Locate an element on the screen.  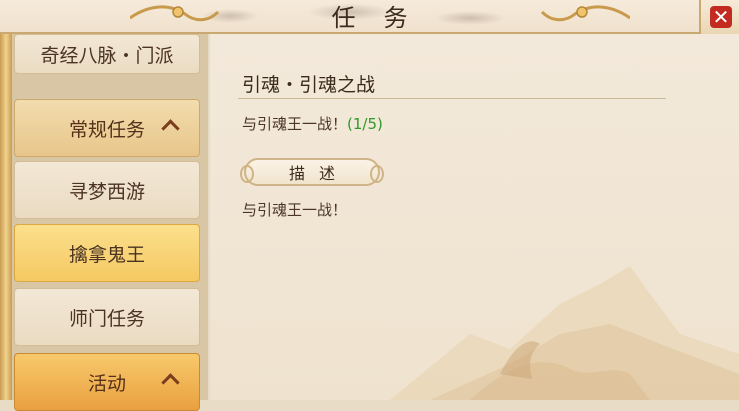
sidebar-item-label: 常规任务 is located at coordinates (106, 129).